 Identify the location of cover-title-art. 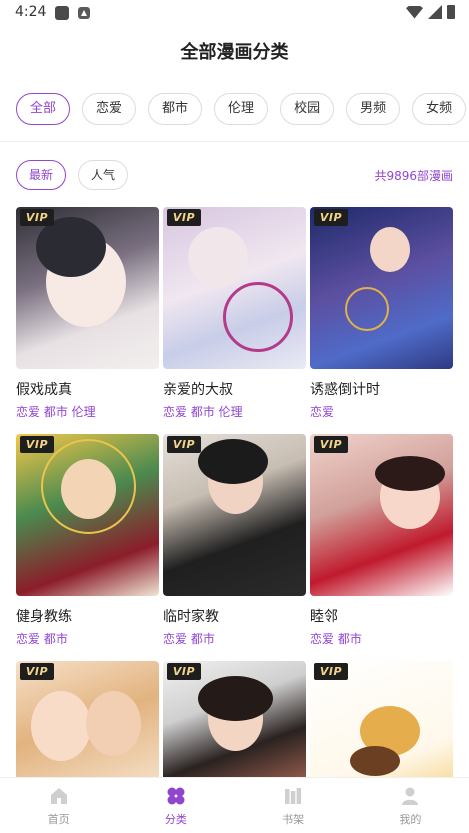
(258, 317).